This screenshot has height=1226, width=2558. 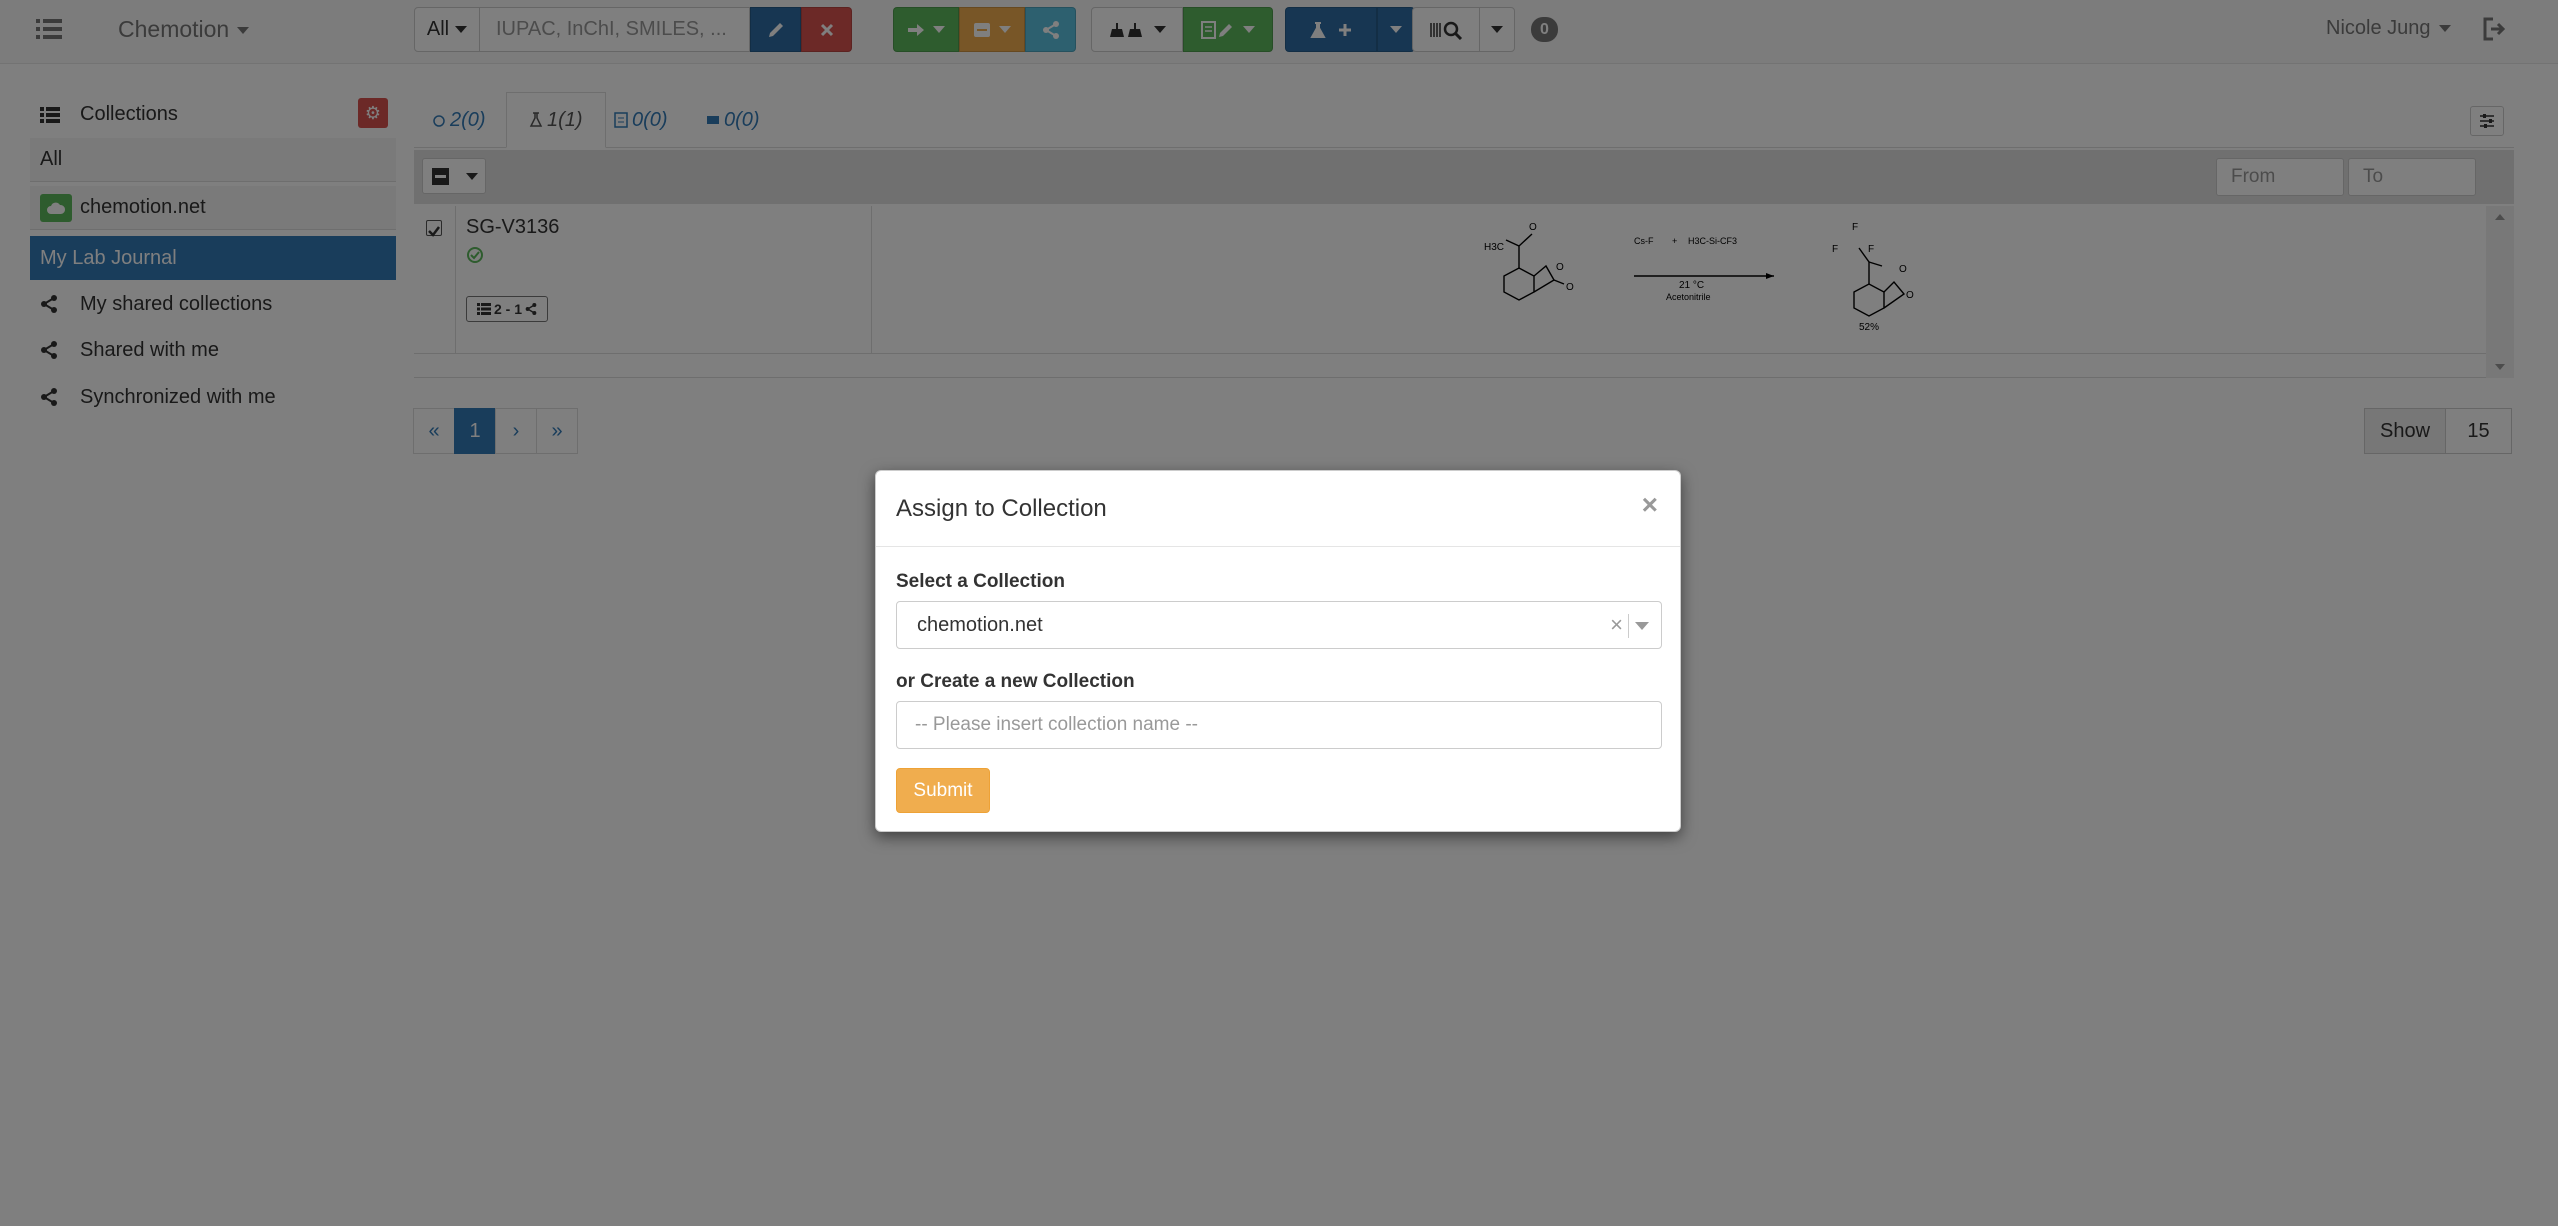 What do you see at coordinates (1650, 505) in the screenshot?
I see `close-icon: ×` at bounding box center [1650, 505].